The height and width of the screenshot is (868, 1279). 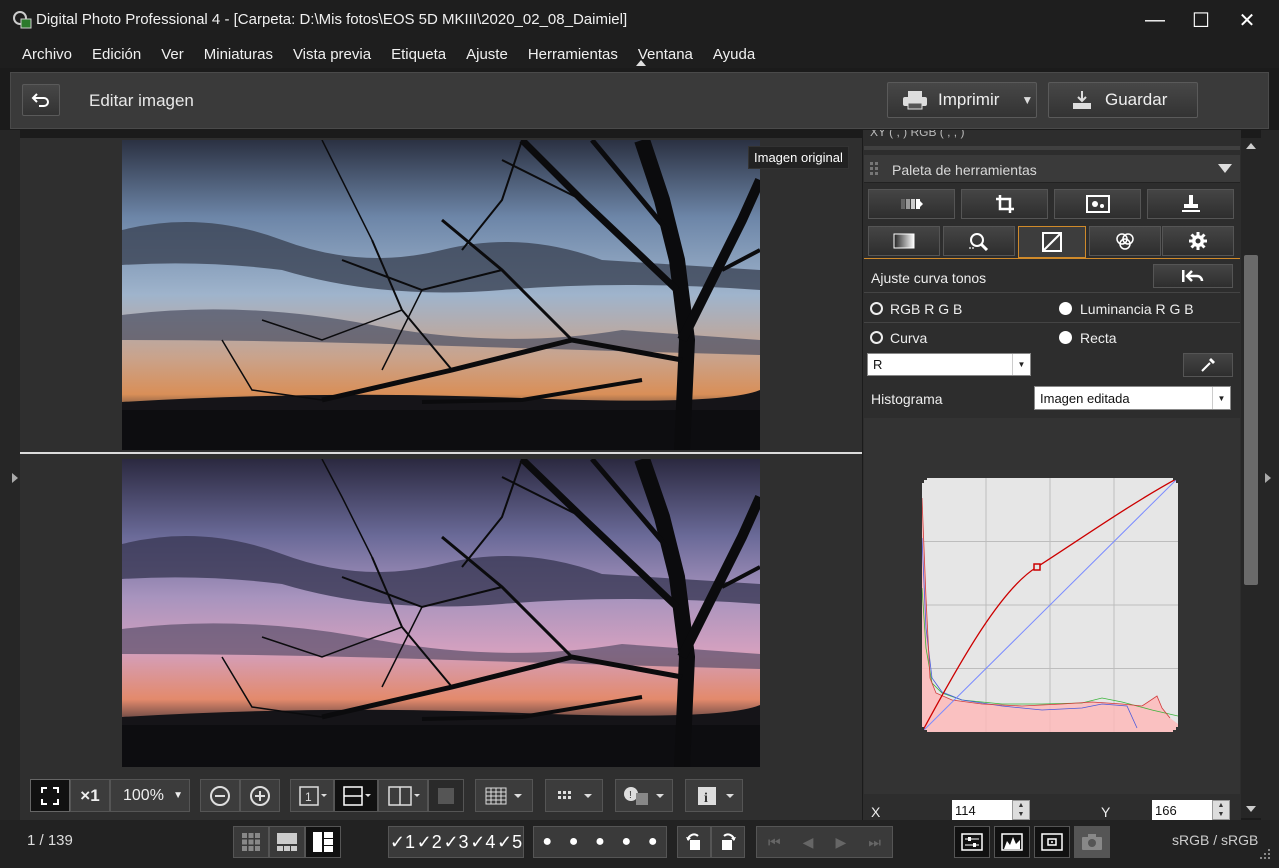 I want to click on info-button: i, so click(x=714, y=795).